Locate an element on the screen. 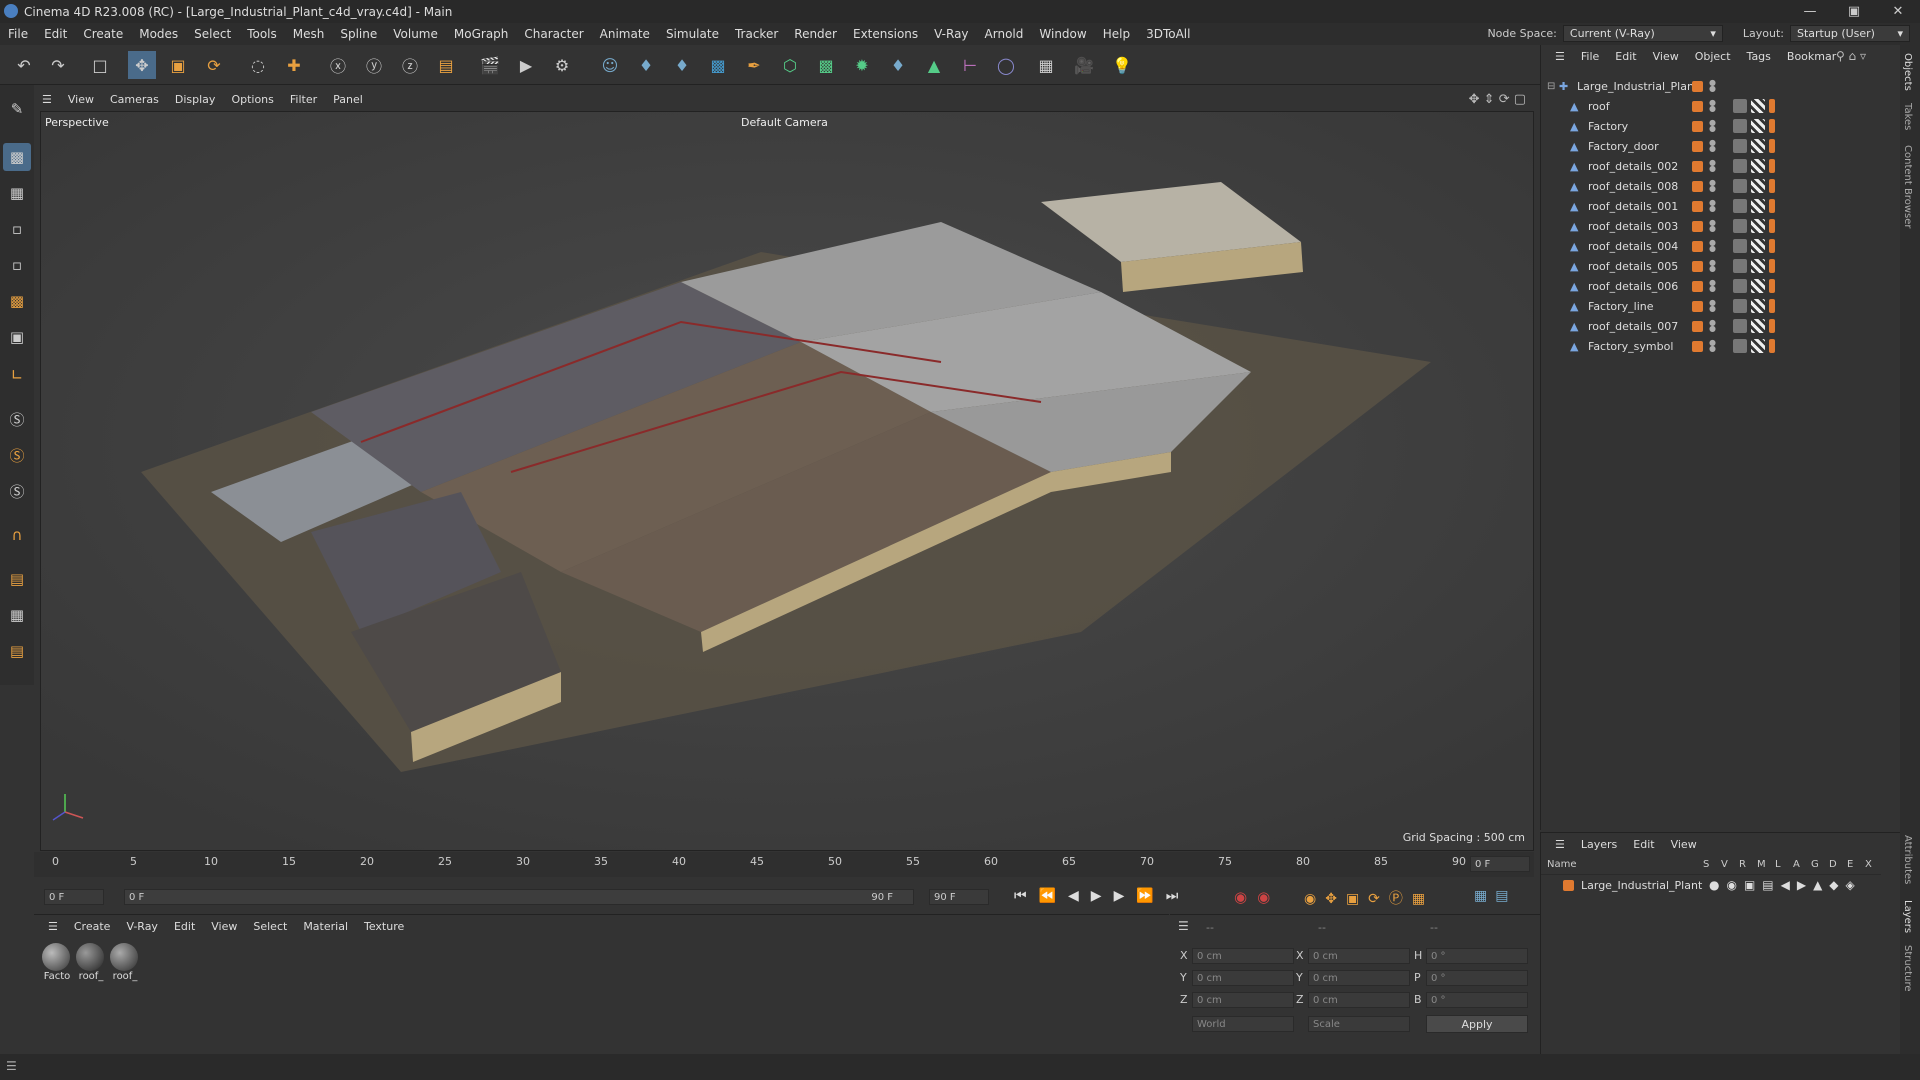  object-row: ▲ roof_details_006 ● ● is located at coordinates (1711, 286).